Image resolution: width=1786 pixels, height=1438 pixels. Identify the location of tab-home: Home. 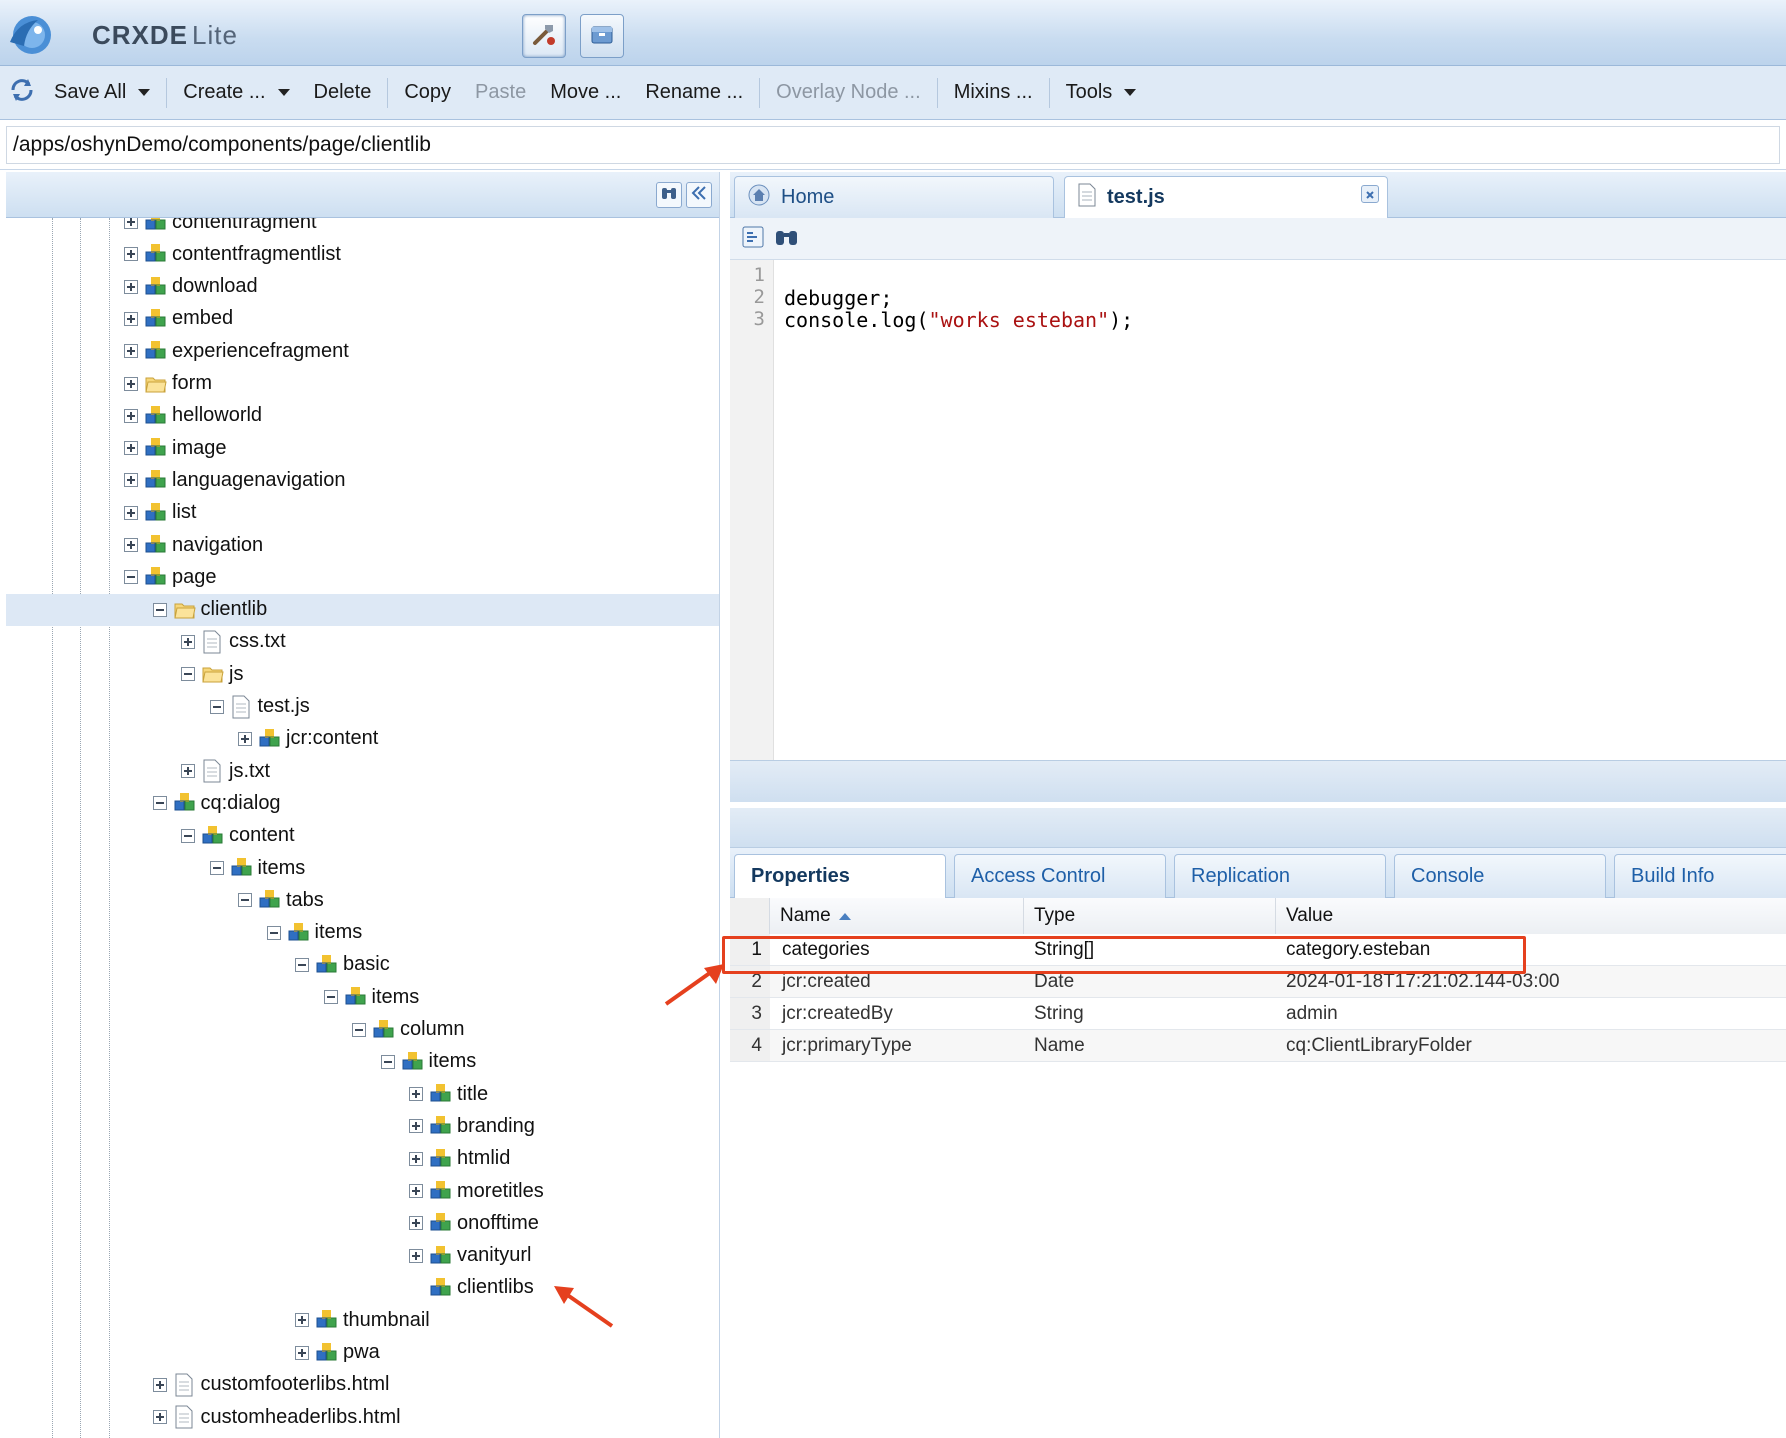
(894, 197).